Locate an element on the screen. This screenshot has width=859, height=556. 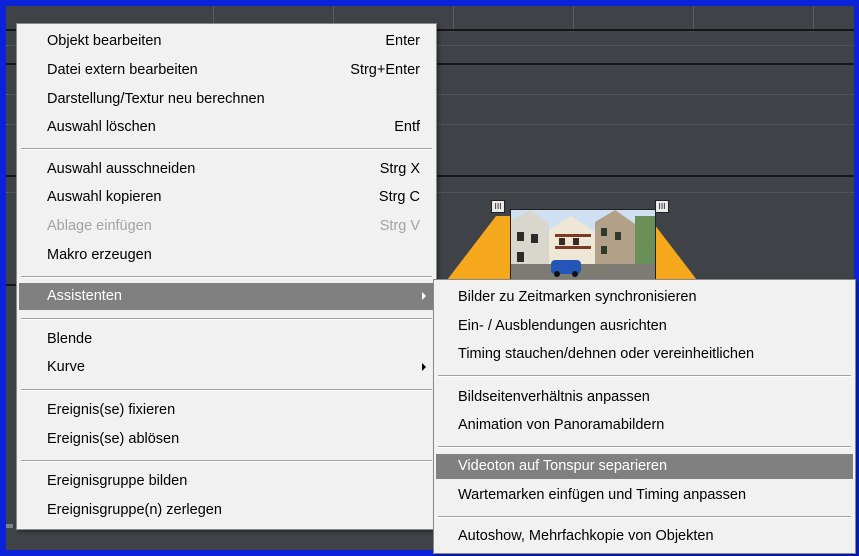
submenu-item-panorama-animation: Animation von Panoramabildern is located at coordinates (644, 425).